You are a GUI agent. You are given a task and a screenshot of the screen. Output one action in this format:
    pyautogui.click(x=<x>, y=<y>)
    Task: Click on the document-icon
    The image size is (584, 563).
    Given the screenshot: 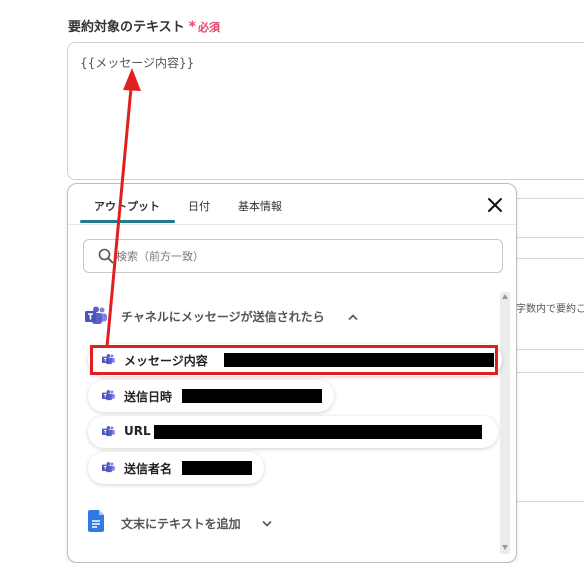 What is the action you would take?
    pyautogui.click(x=96, y=521)
    